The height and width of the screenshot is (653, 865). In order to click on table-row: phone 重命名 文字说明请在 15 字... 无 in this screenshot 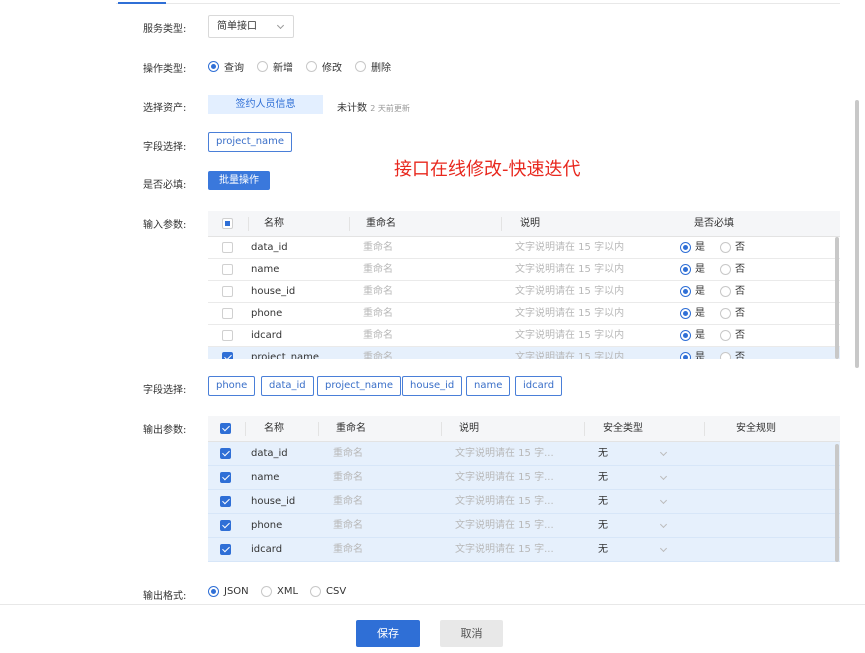, I will do `click(524, 526)`.